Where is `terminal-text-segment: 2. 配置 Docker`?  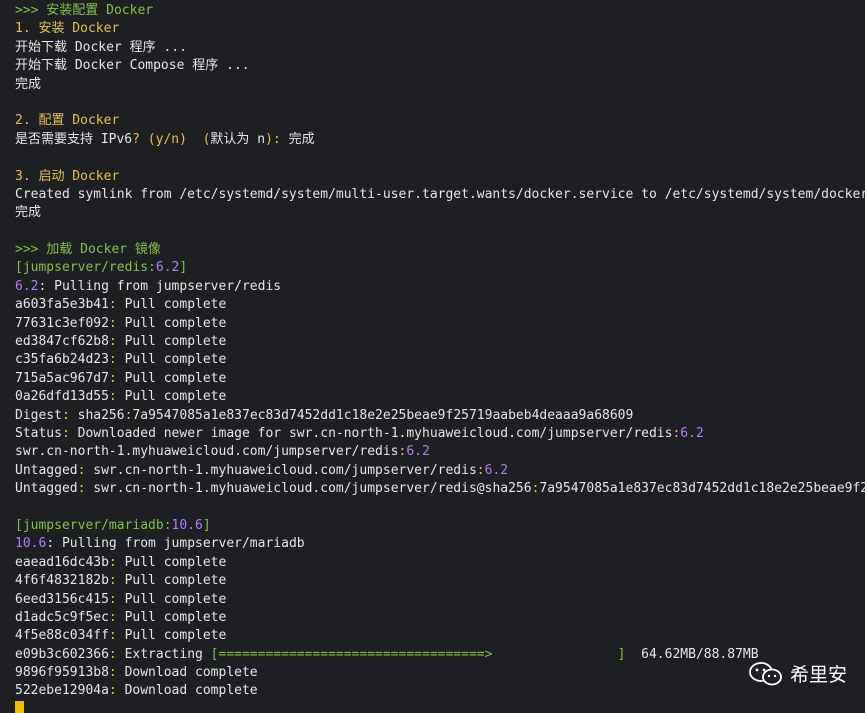 terminal-text-segment: 2. 配置 Docker is located at coordinates (67, 121).